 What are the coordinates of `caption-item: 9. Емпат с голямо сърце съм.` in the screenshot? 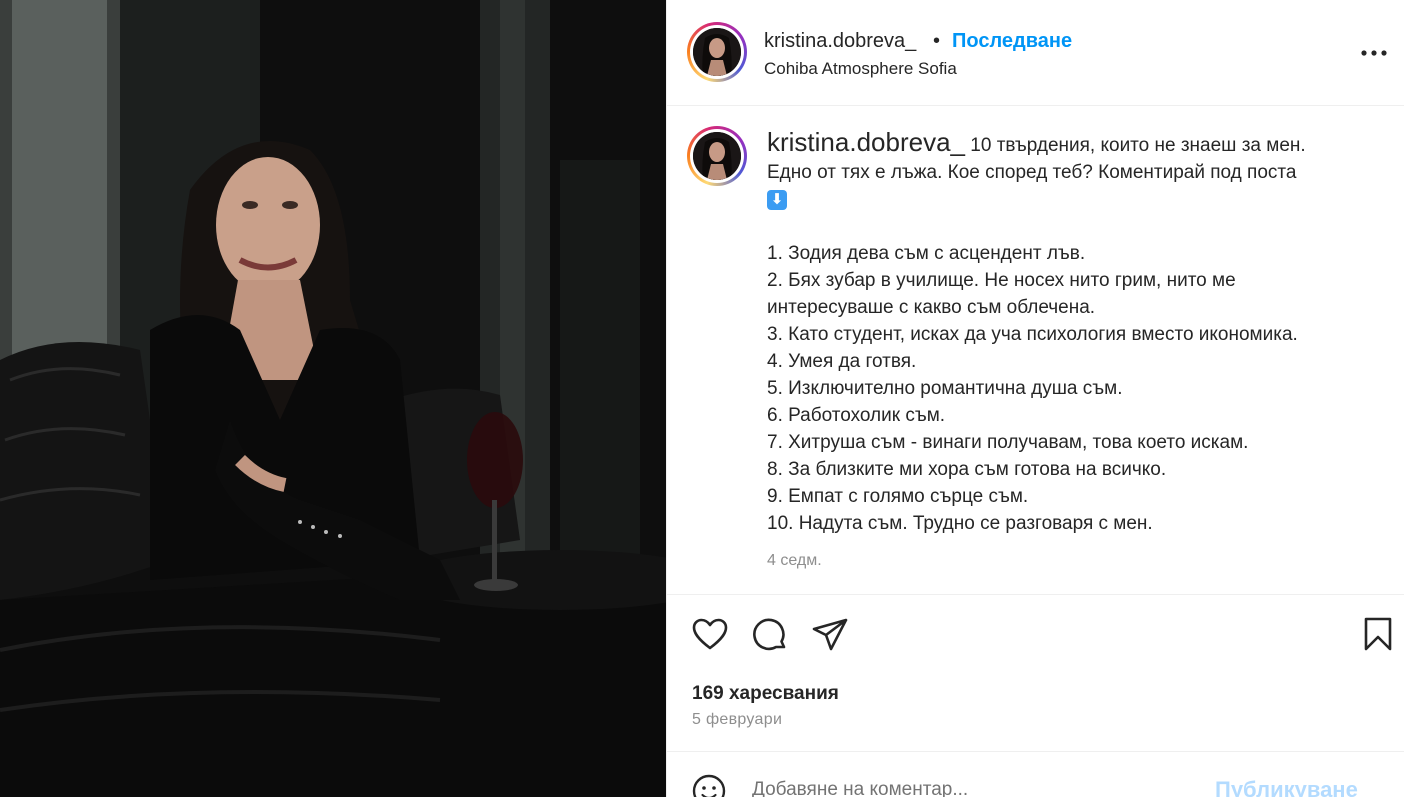 It's located at (898, 496).